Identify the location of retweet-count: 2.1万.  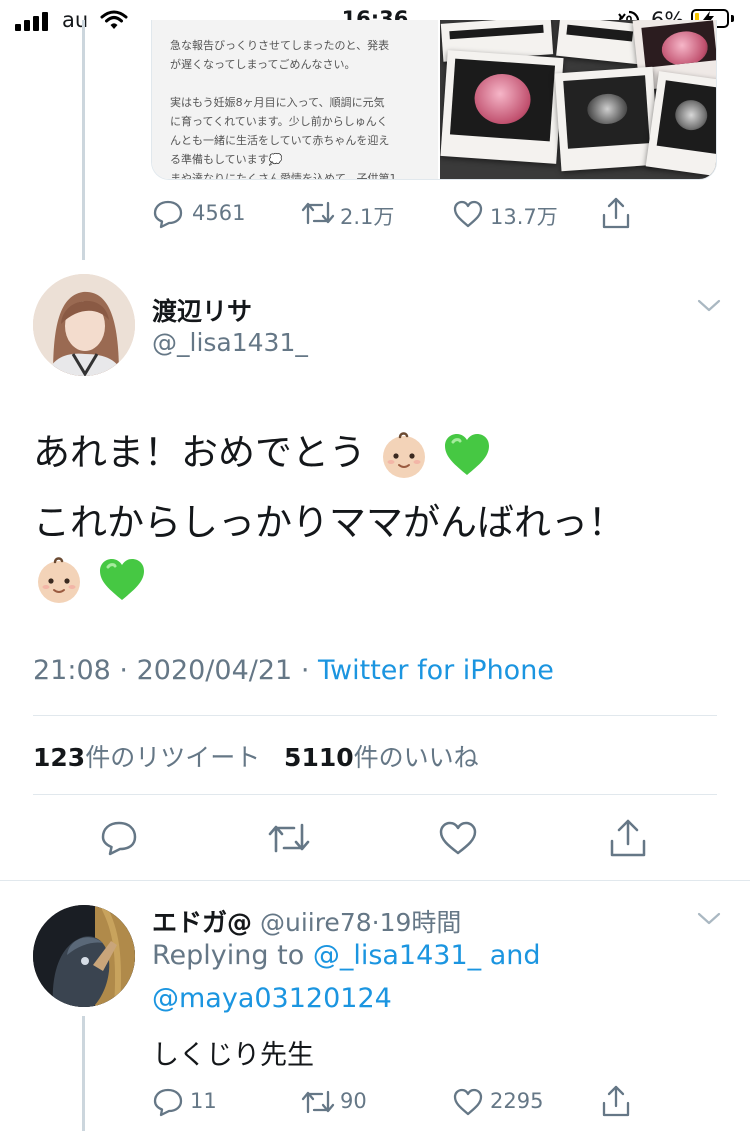
(367, 217).